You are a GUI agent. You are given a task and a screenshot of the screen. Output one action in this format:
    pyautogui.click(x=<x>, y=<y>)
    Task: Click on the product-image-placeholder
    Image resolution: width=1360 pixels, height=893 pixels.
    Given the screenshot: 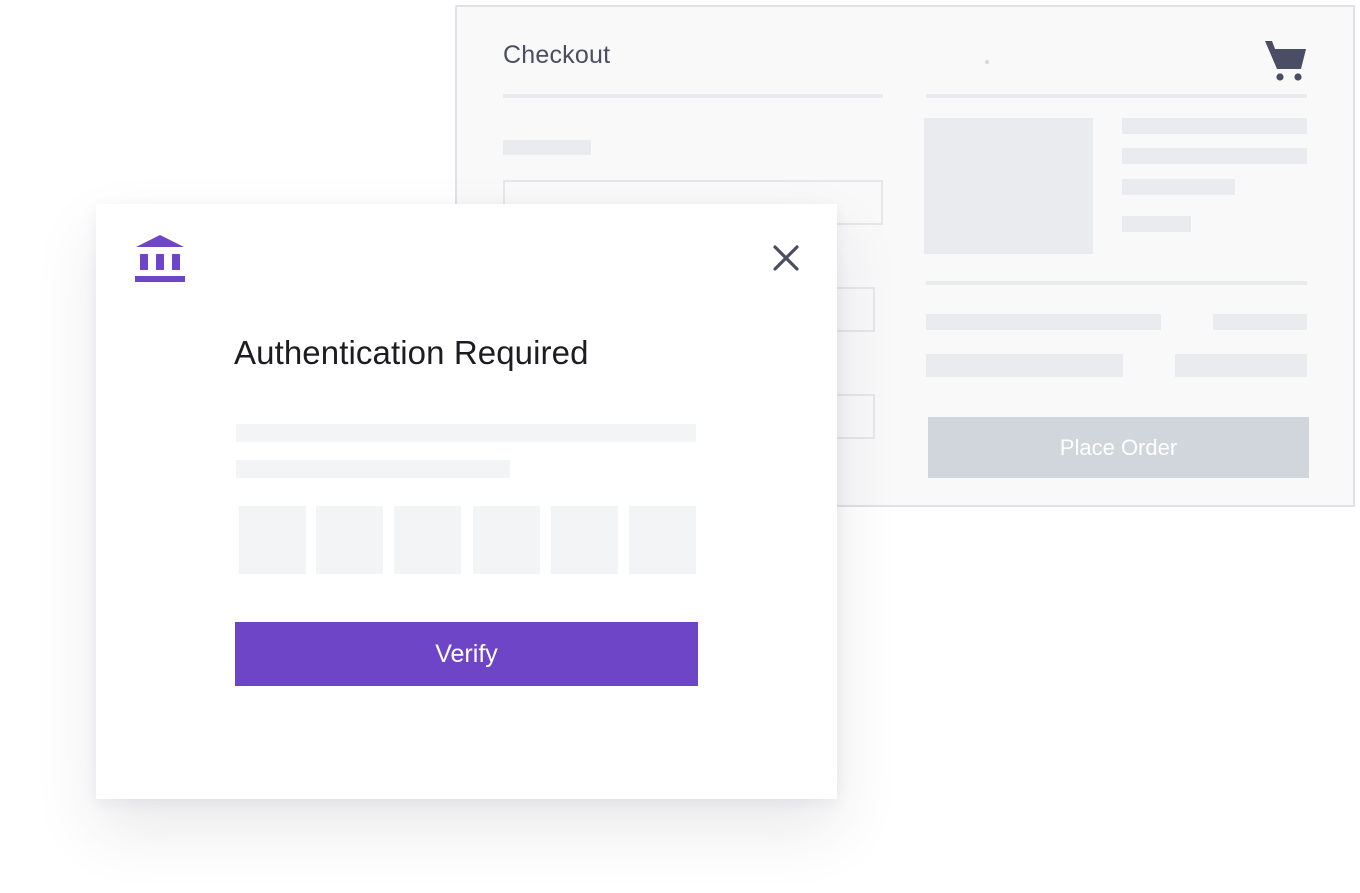 What is the action you would take?
    pyautogui.click(x=1008, y=186)
    